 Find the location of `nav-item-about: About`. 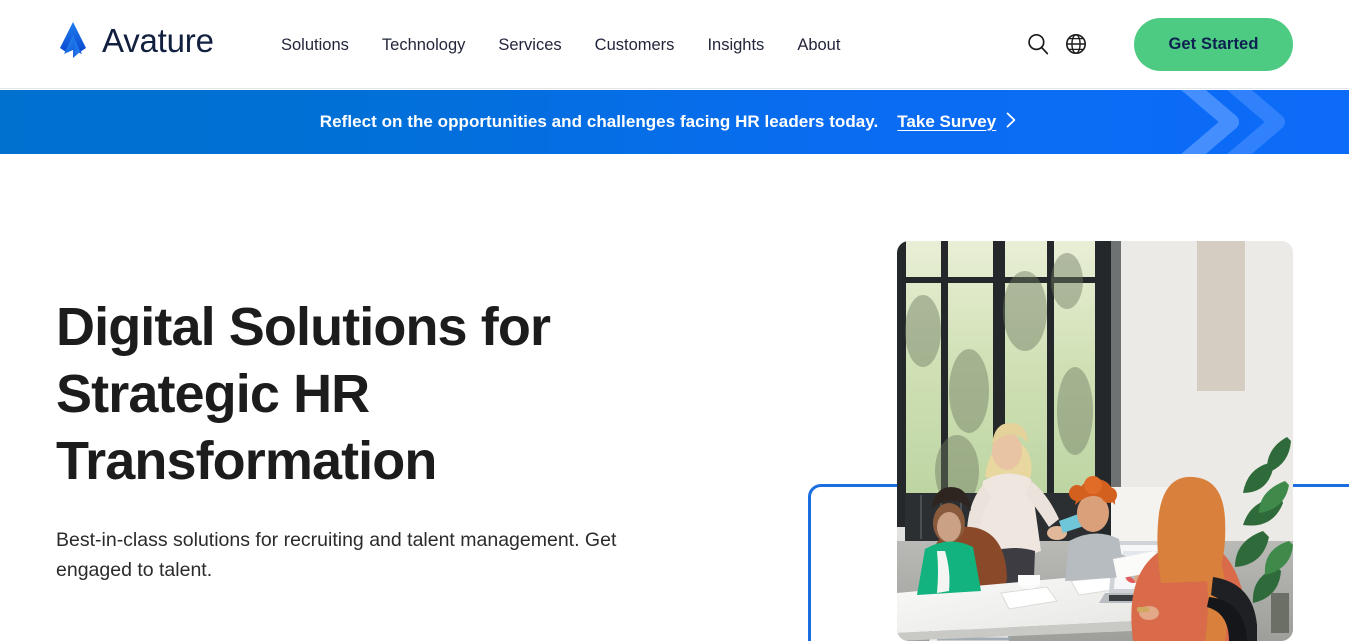

nav-item-about: About is located at coordinates (818, 45).